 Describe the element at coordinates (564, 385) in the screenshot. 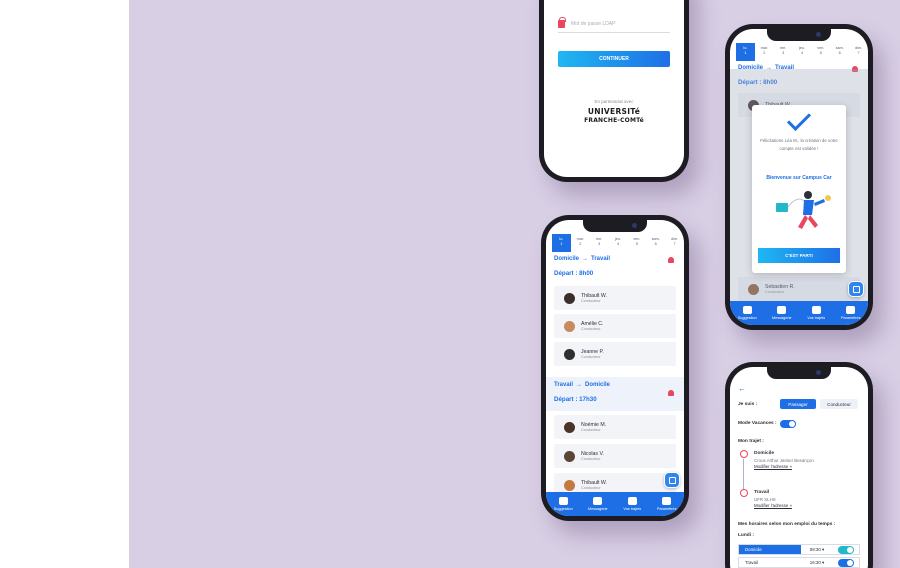

I see `route-from: Travail` at that location.